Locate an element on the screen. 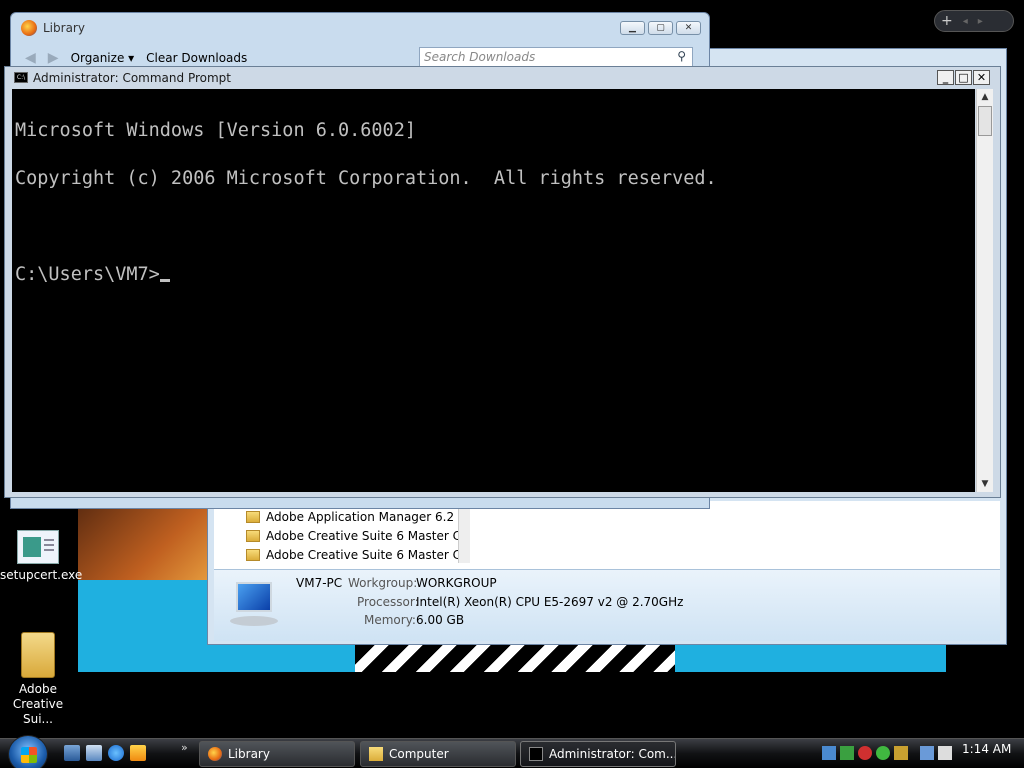  computer-icon is located at coordinates (254, 605).